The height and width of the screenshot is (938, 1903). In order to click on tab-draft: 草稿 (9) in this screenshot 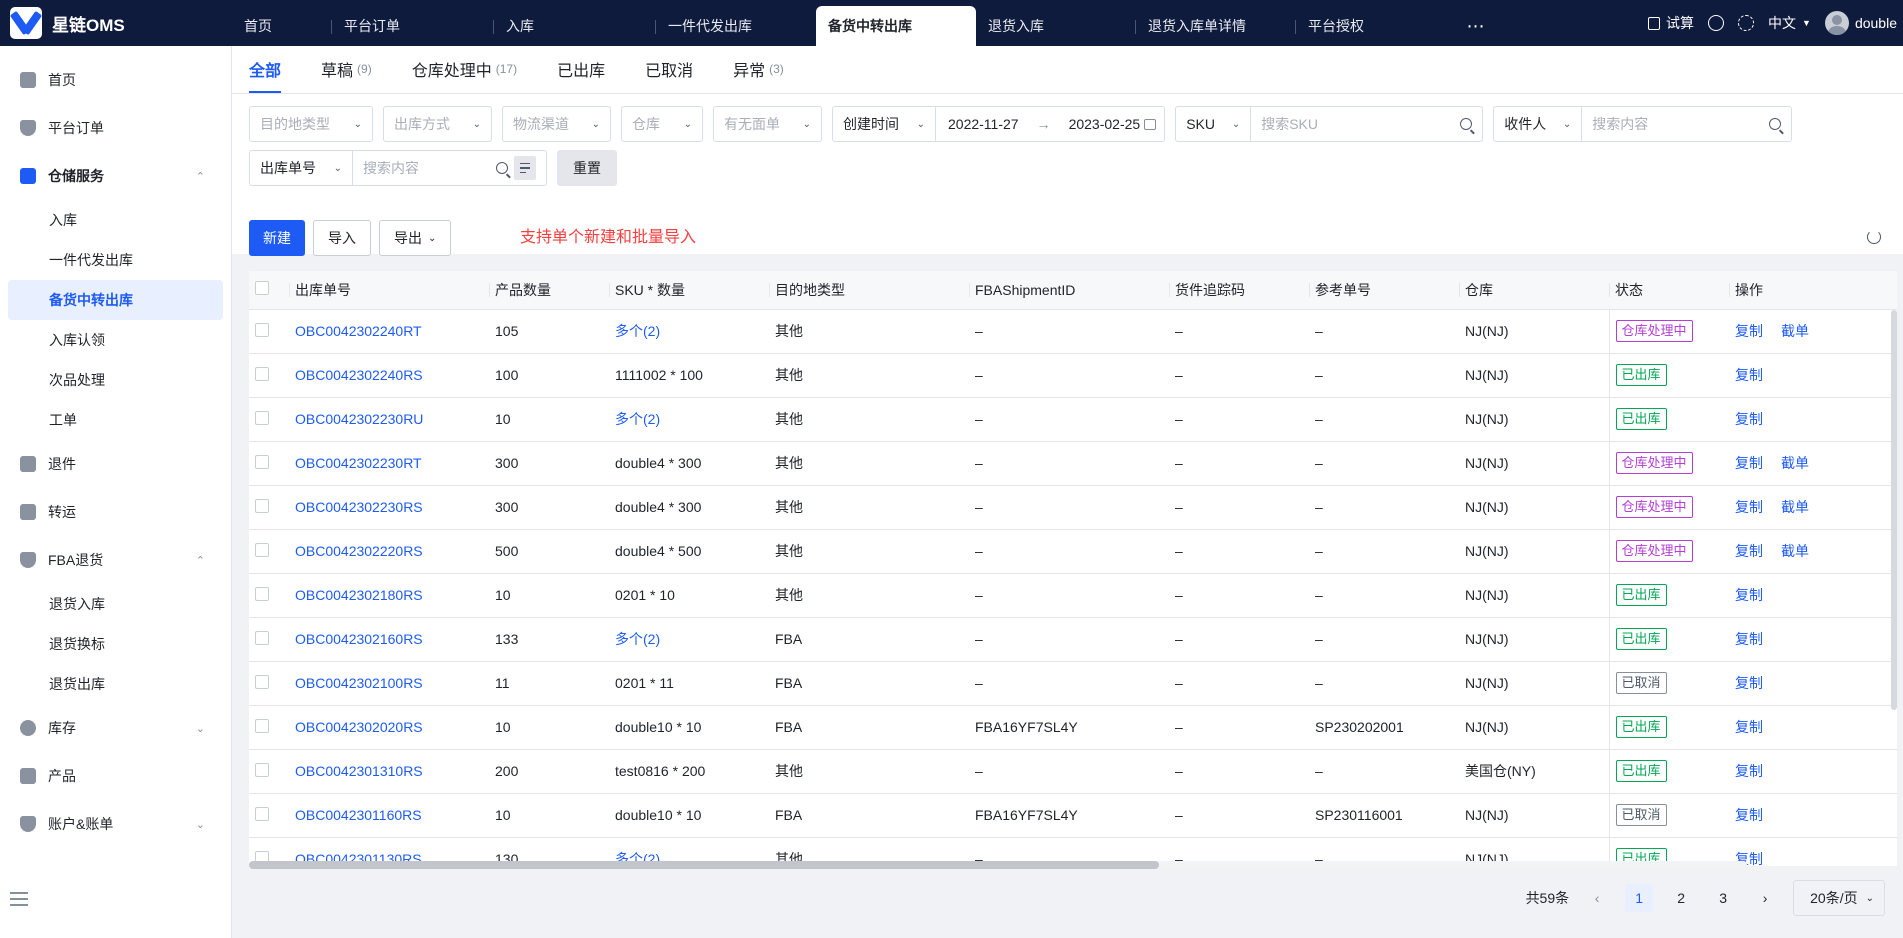, I will do `click(346, 69)`.